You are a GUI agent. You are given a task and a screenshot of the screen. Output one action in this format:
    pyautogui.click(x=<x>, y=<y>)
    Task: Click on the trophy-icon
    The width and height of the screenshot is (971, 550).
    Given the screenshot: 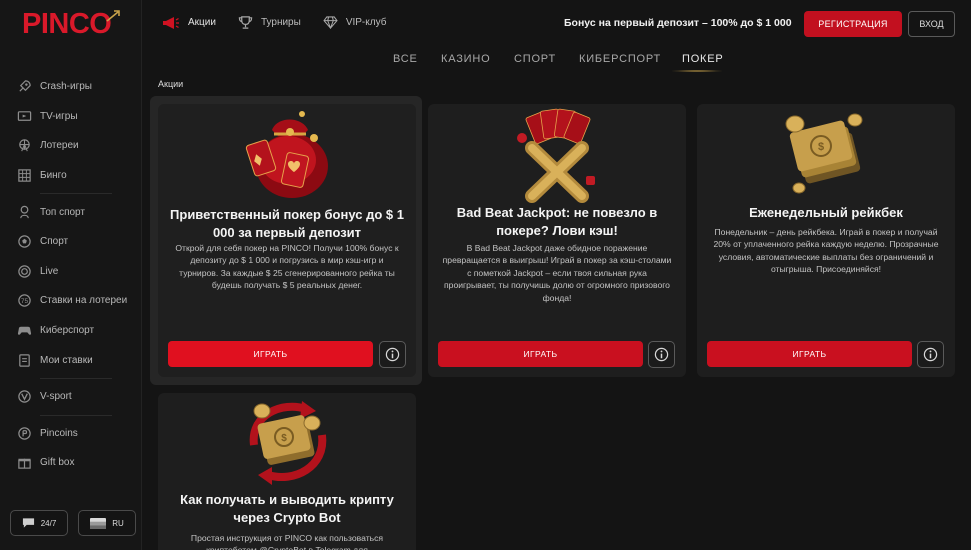 What is the action you would take?
    pyautogui.click(x=24, y=212)
    